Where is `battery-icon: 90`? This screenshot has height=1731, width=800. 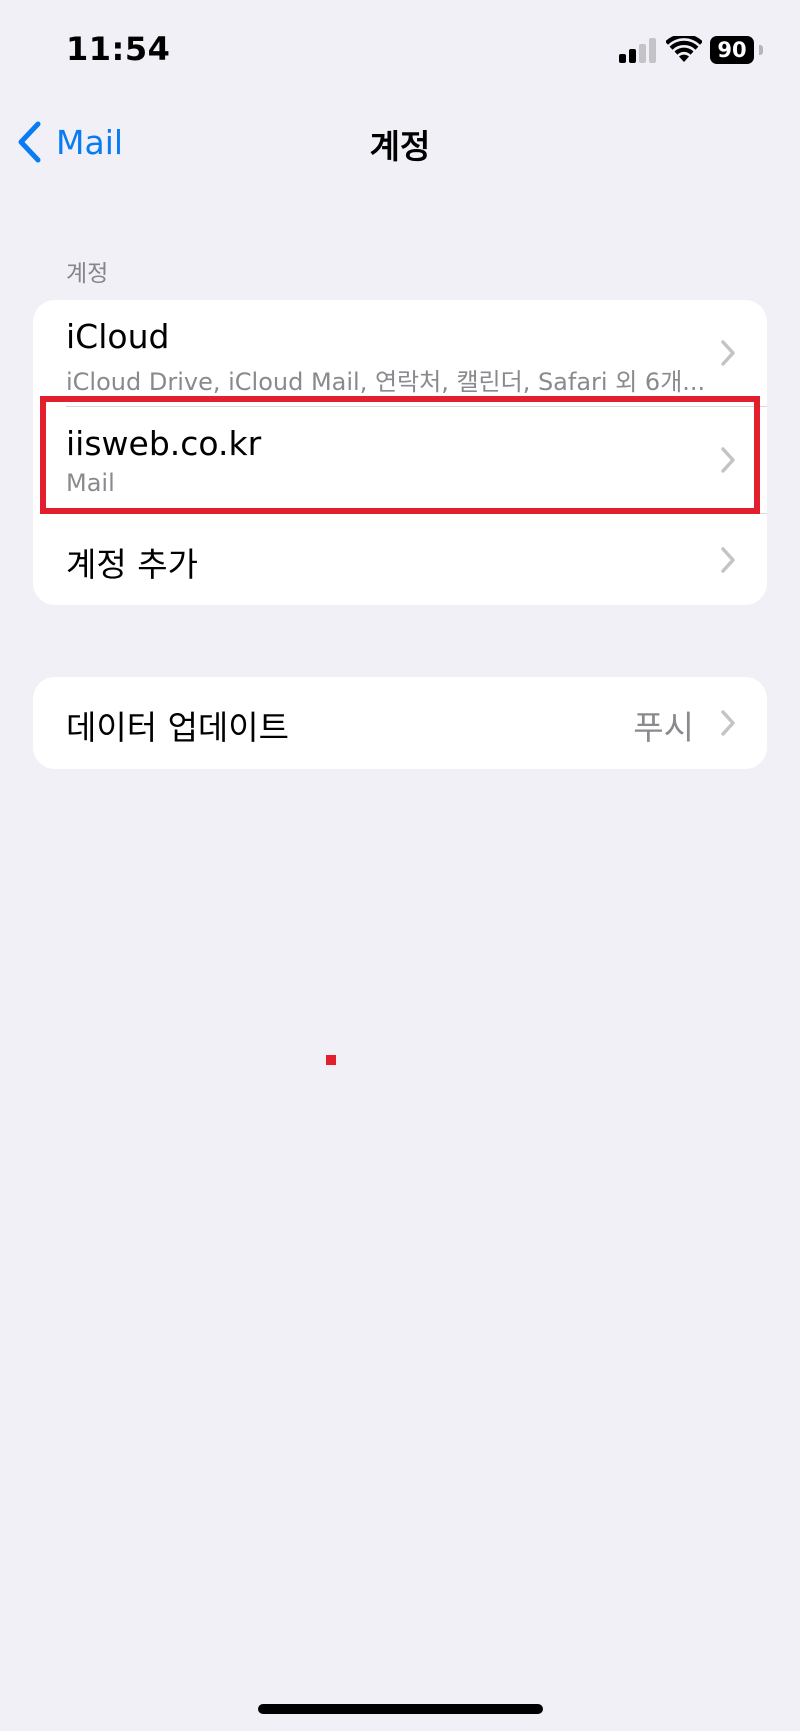
battery-icon: 90 is located at coordinates (736, 50).